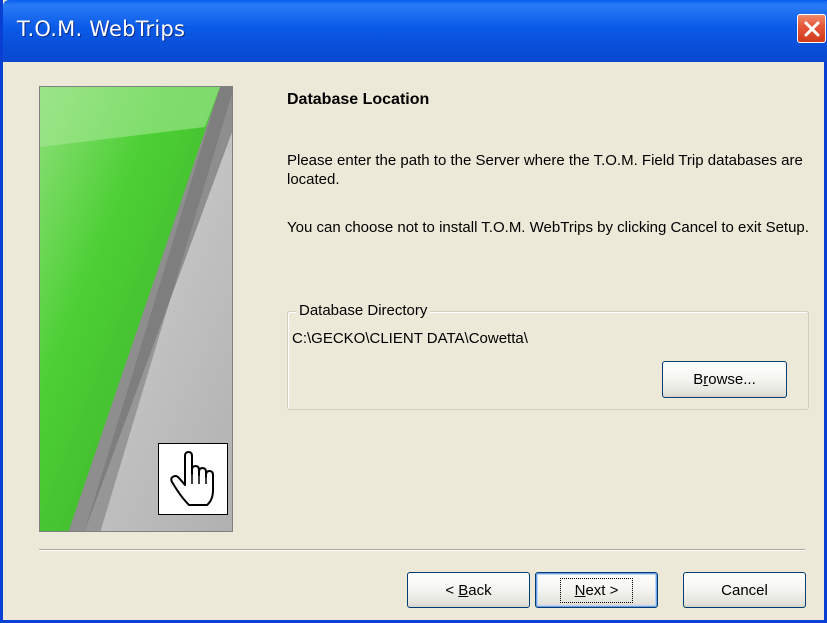 This screenshot has width=827, height=623. I want to click on back-label-post: ack, so click(480, 590).